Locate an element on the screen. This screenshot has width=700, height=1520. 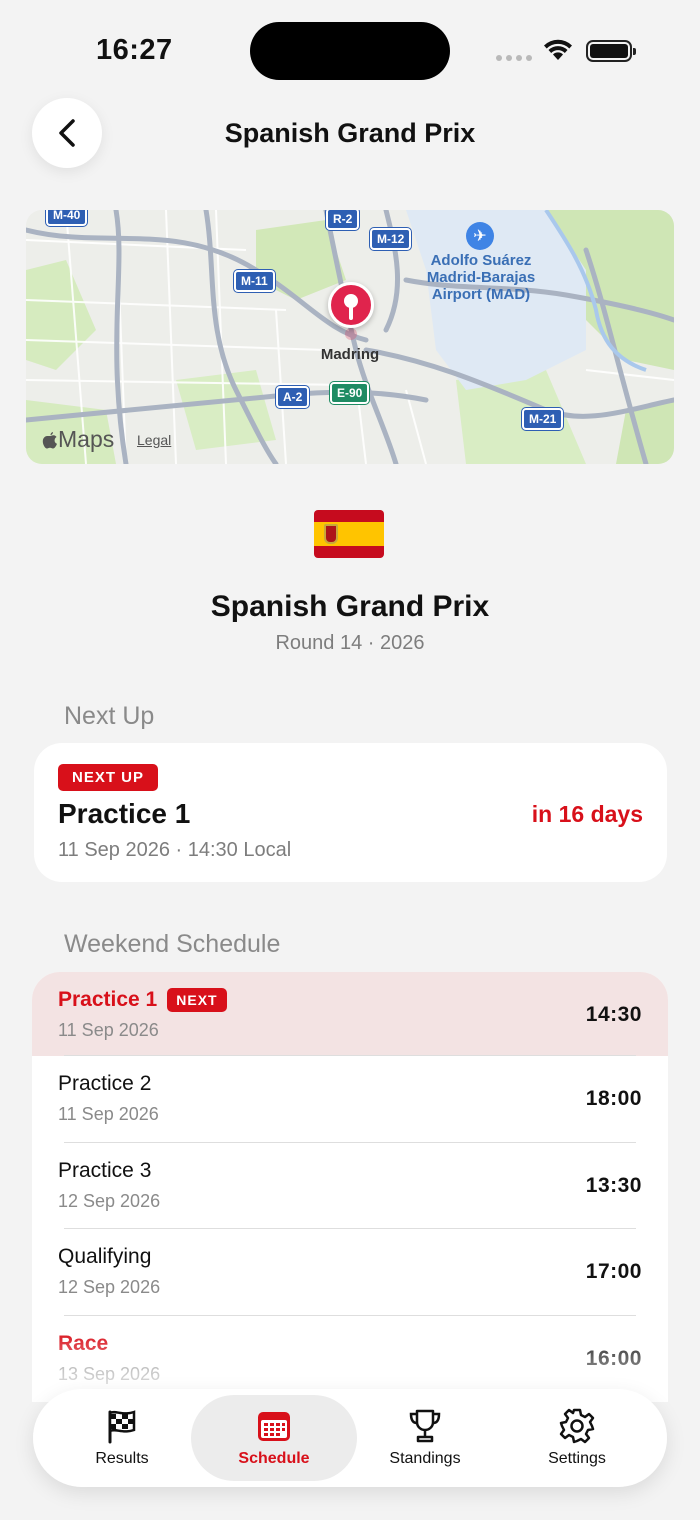
status-time: 16:27 is located at coordinates (134, 50).